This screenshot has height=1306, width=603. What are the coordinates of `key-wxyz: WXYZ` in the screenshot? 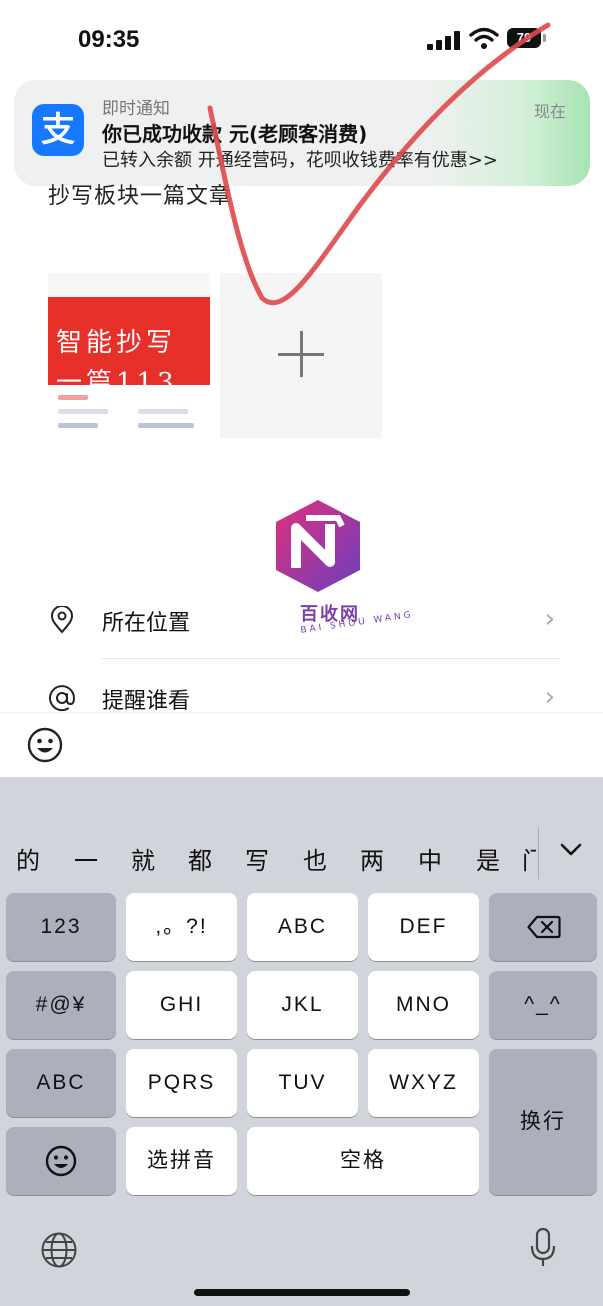 It's located at (423, 1083).